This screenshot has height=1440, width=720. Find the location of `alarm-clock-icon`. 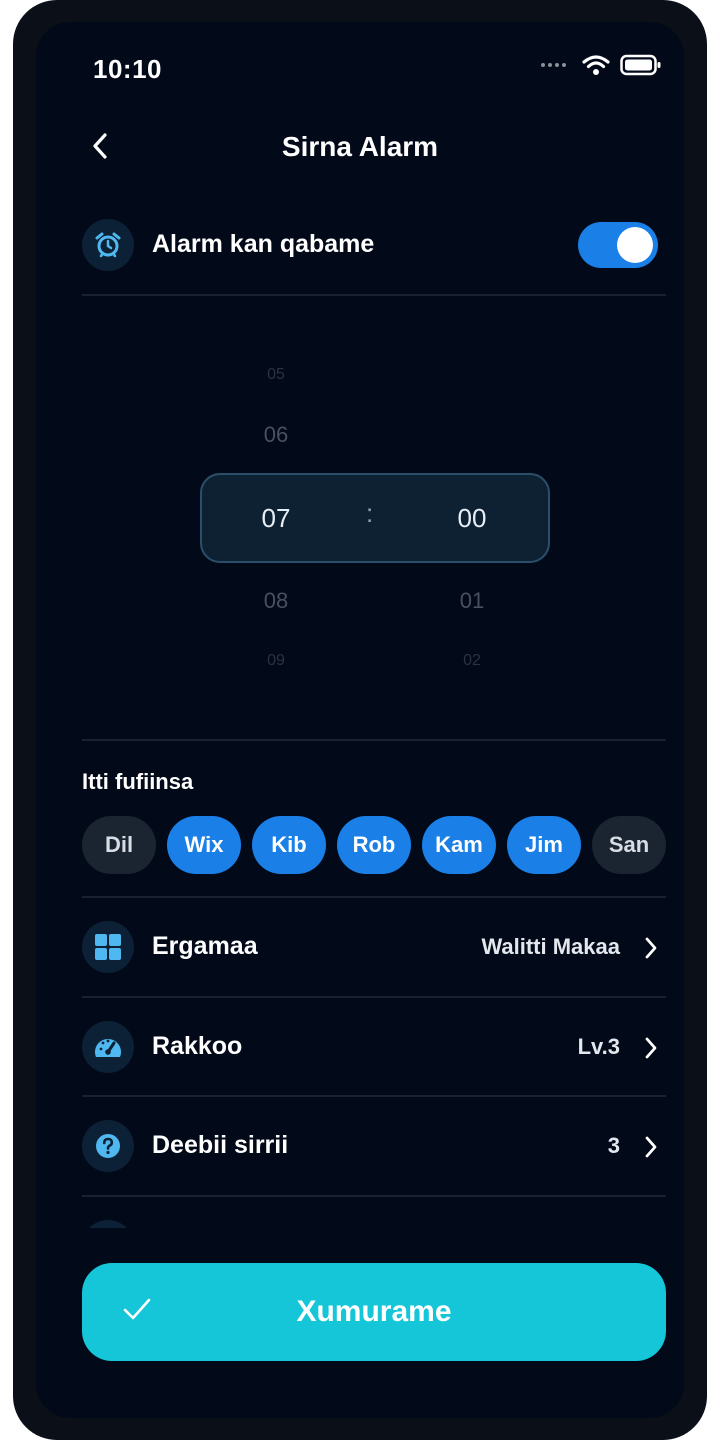

alarm-clock-icon is located at coordinates (108, 245).